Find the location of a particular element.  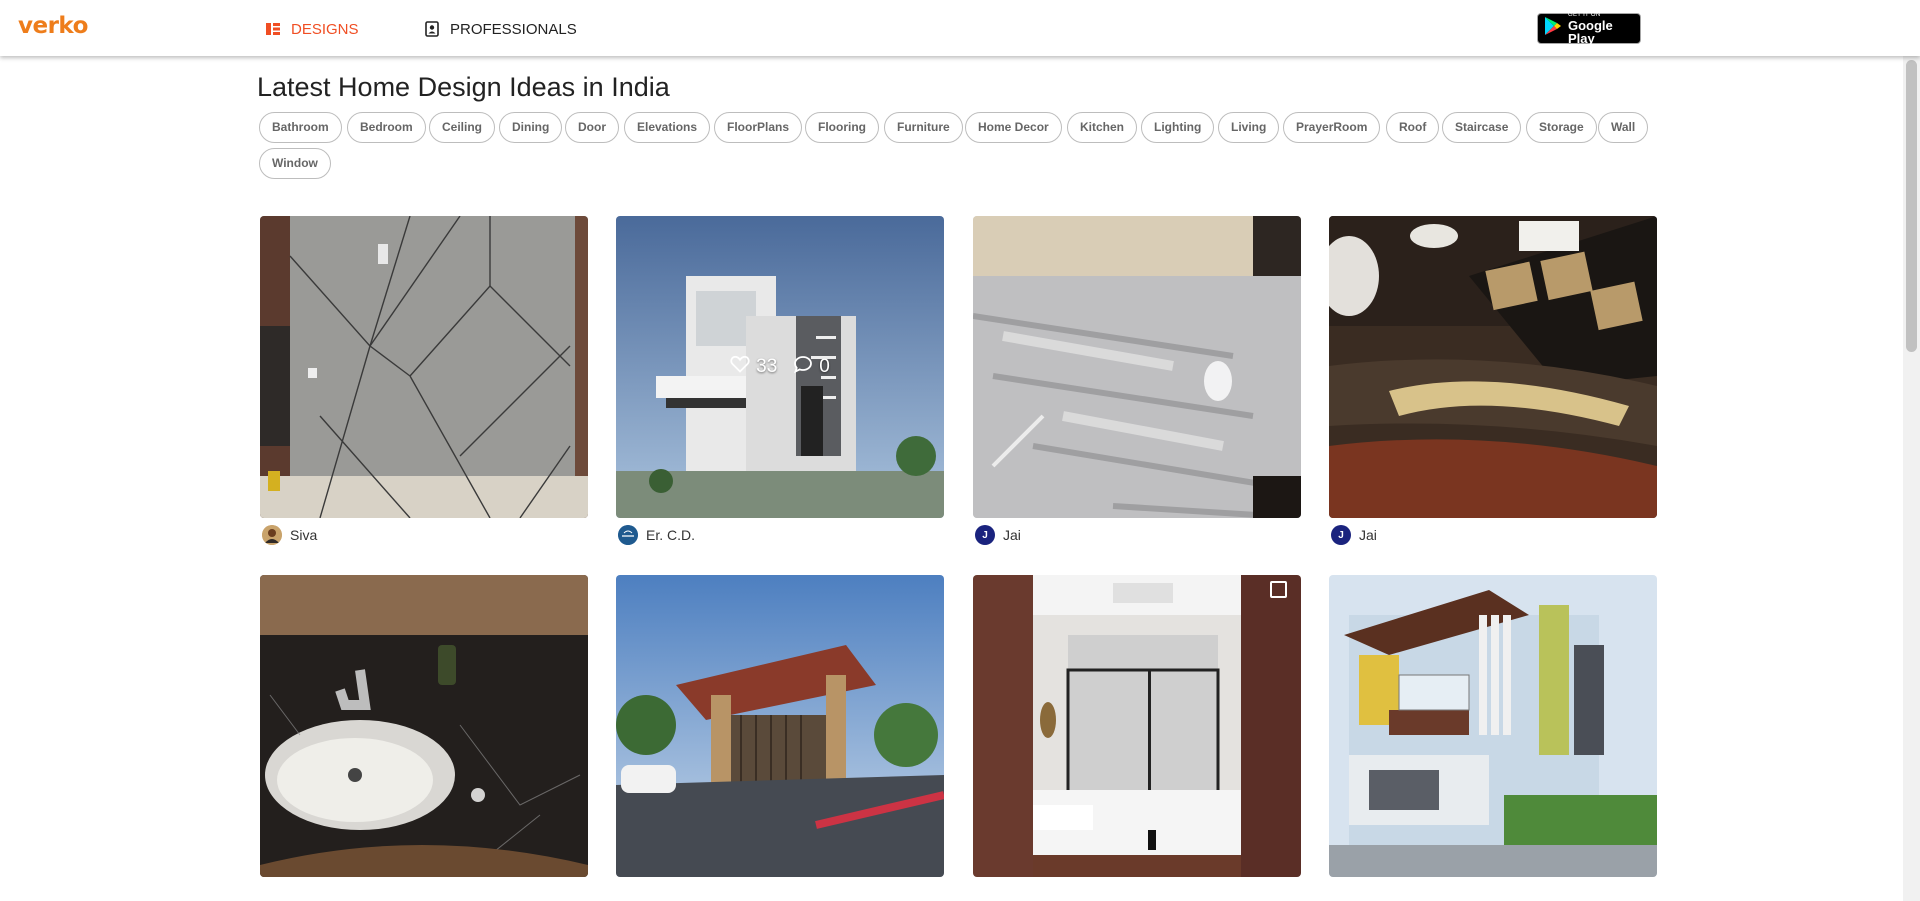

tag-prayerroom: PrayerRoom is located at coordinates (1332, 127).